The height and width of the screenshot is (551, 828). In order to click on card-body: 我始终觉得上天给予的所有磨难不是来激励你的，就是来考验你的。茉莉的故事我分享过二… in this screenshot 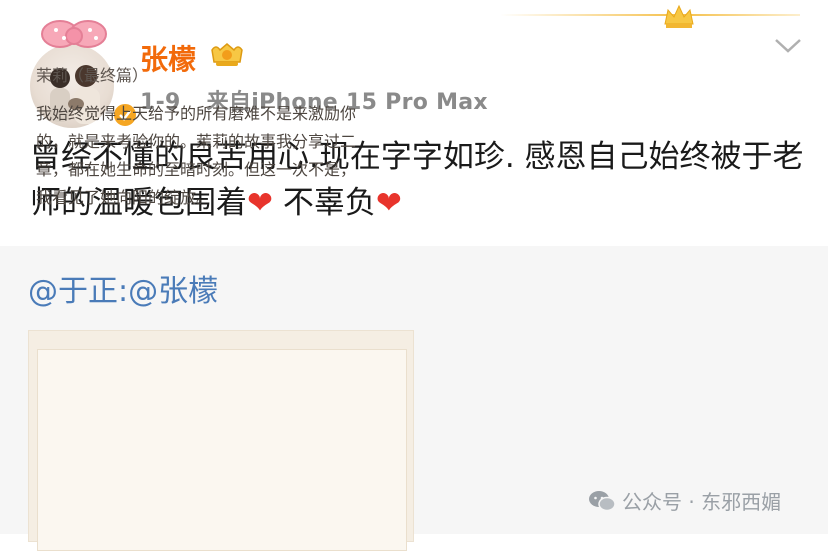, I will do `click(196, 155)`.